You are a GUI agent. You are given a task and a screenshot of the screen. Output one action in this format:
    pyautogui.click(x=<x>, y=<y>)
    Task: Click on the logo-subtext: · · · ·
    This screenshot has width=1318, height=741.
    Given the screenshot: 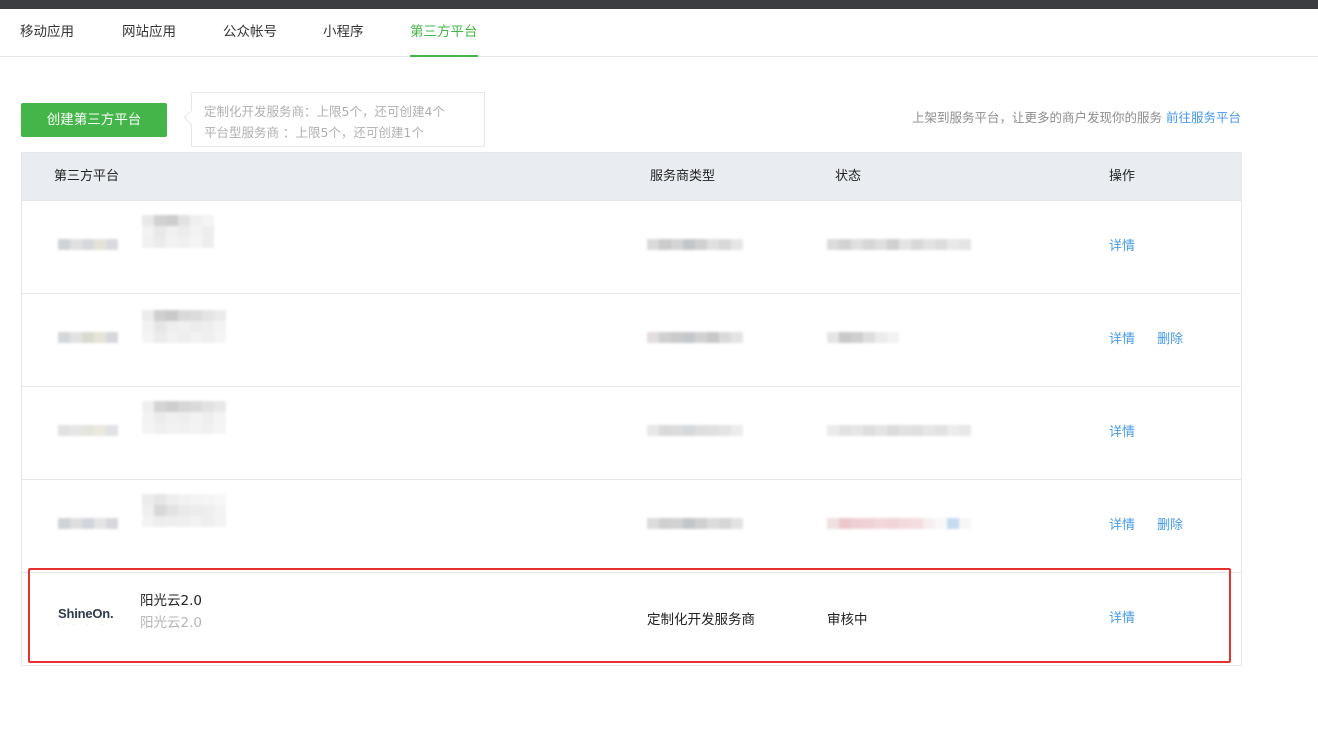 What is the action you would take?
    pyautogui.click(x=83, y=624)
    